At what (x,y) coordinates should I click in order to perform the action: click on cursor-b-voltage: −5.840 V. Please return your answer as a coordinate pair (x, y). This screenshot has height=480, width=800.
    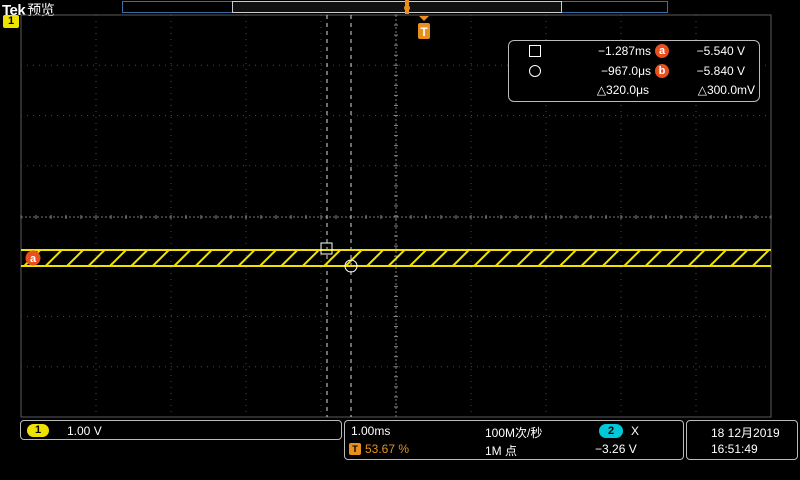
    Looking at the image, I should click on (720, 71).